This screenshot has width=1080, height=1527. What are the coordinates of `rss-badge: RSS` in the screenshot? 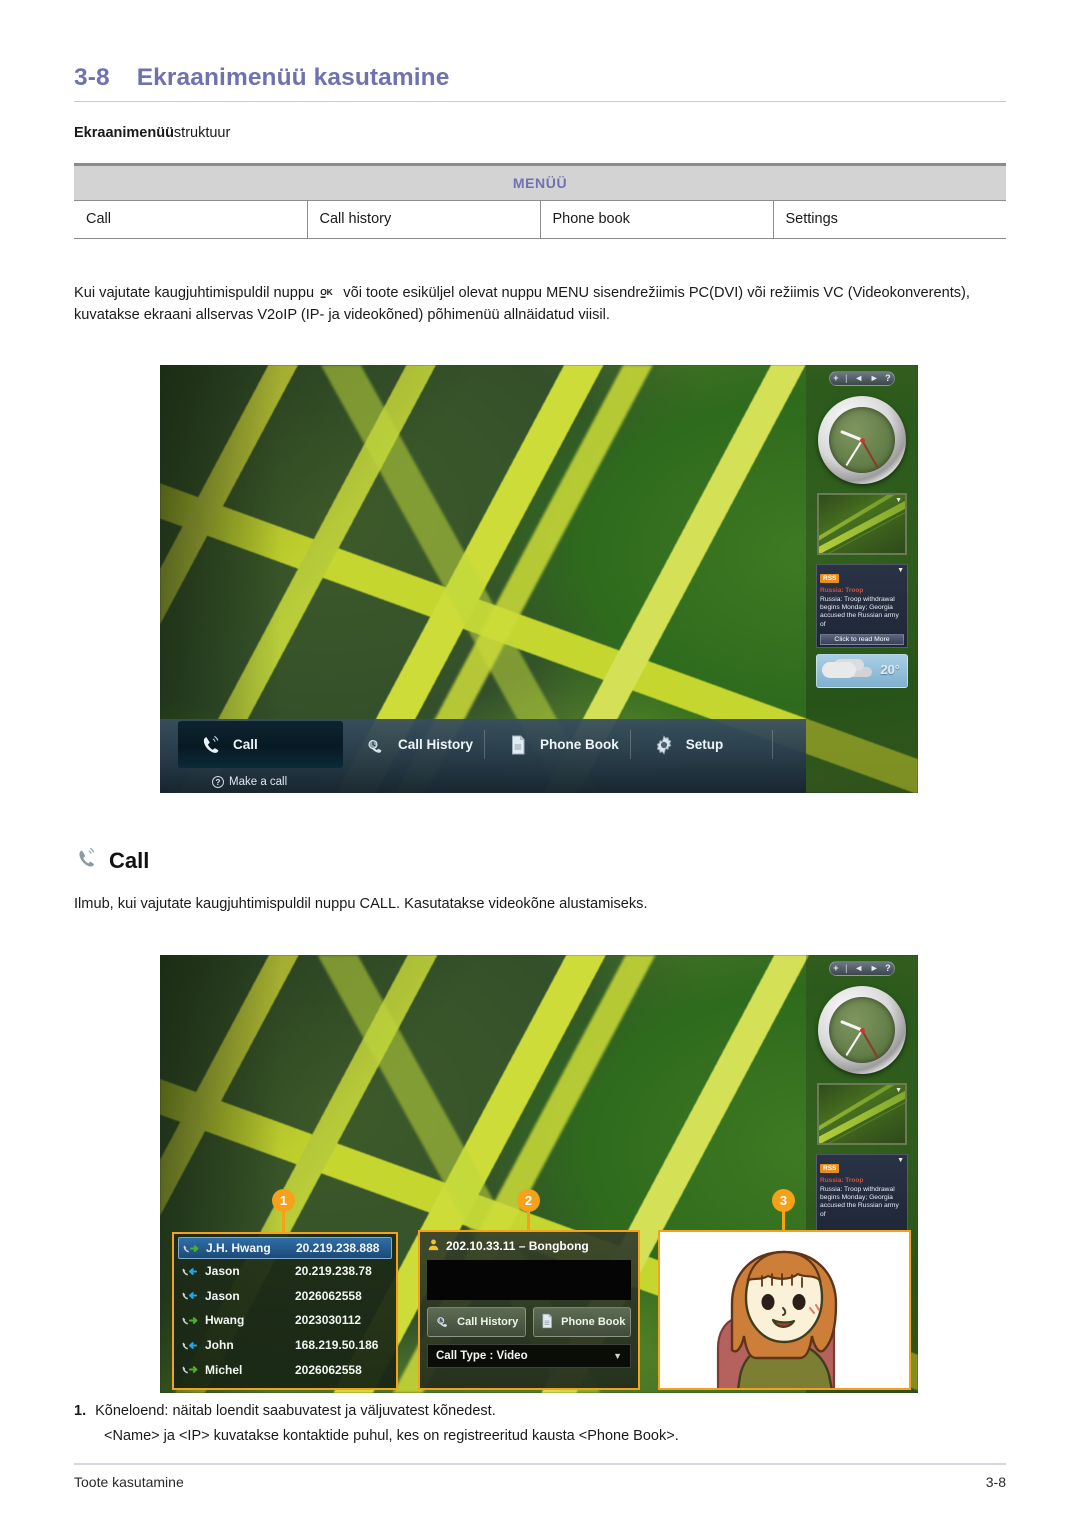 It's located at (830, 1168).